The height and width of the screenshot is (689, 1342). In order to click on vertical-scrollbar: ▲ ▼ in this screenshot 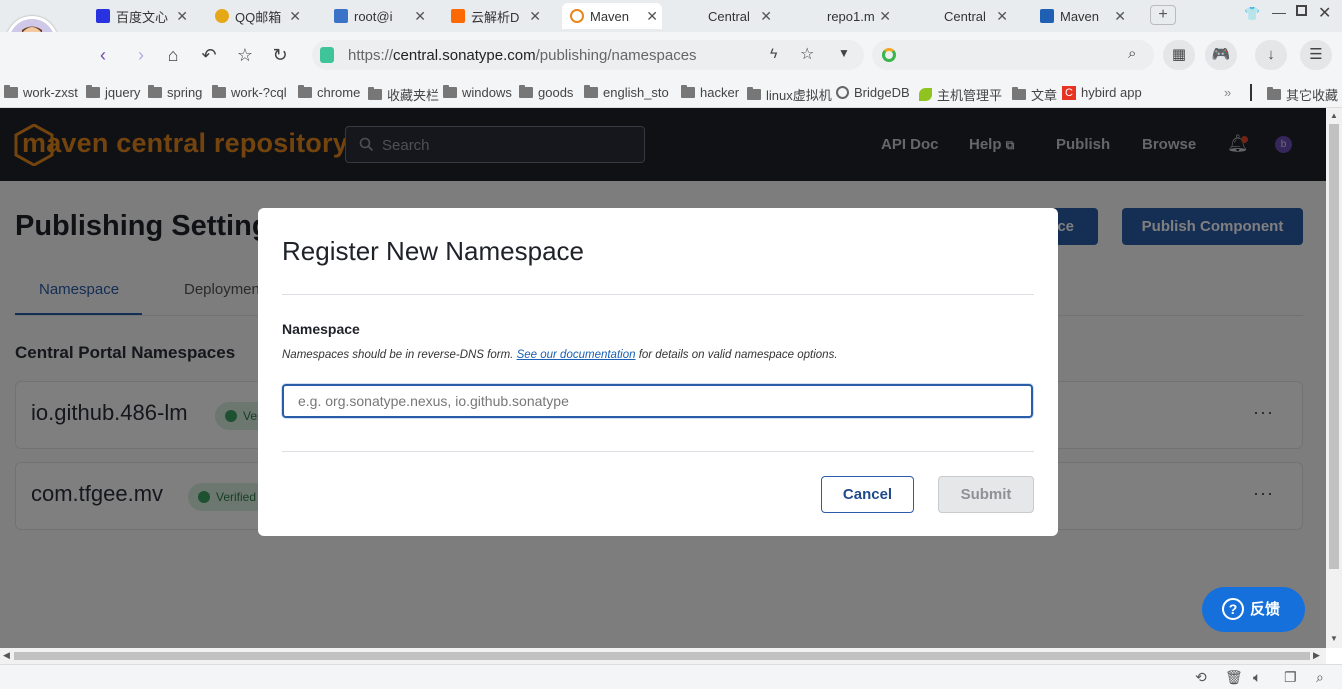, I will do `click(1334, 378)`.